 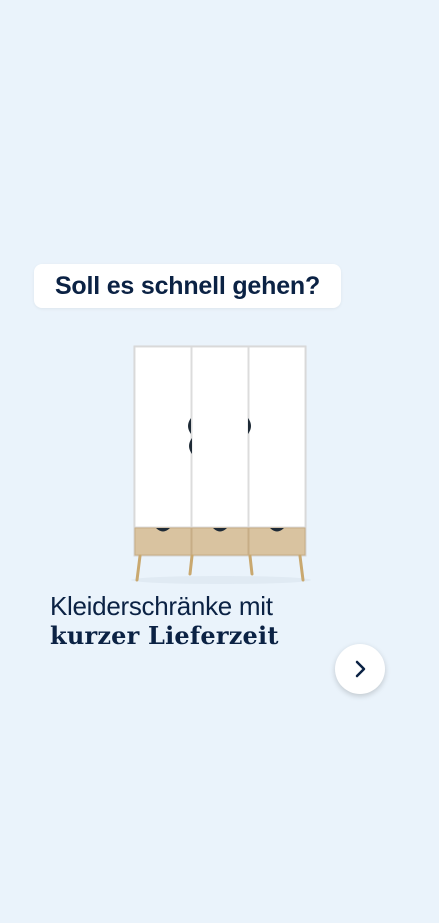 I want to click on promo-badge-label: Soll es schnell gehen?, so click(x=187, y=285).